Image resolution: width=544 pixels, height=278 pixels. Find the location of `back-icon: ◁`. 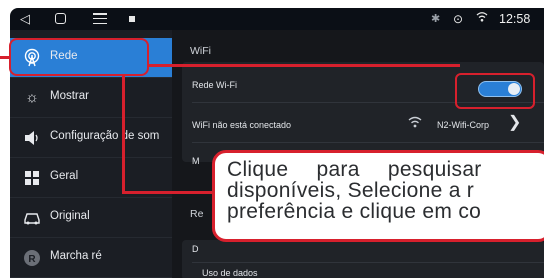

back-icon: ◁ is located at coordinates (25, 19).